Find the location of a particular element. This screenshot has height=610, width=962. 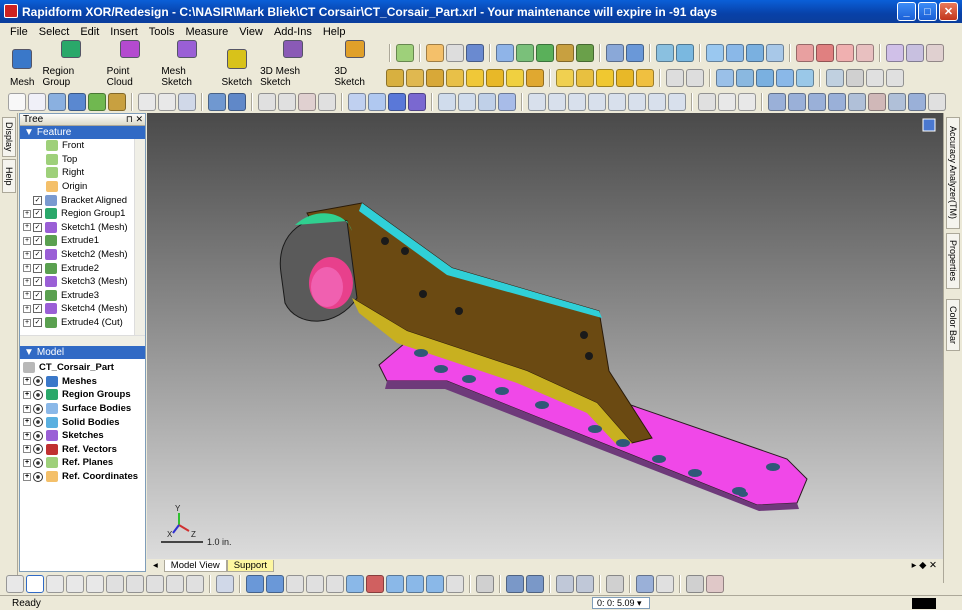

capture-icon is located at coordinates (715, 584).